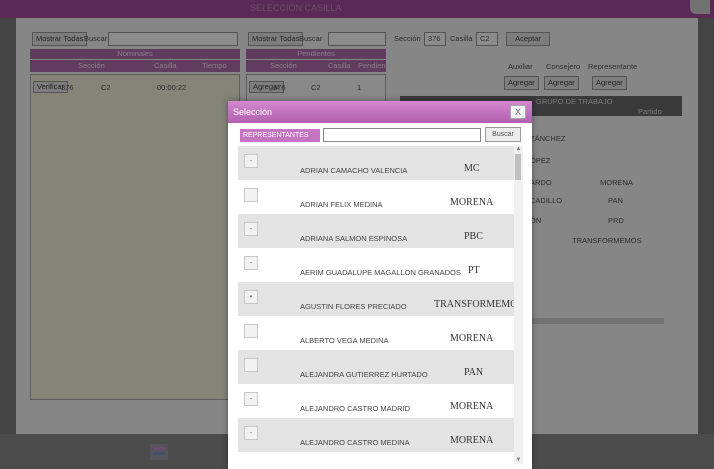  What do you see at coordinates (354, 170) in the screenshot?
I see `item-name: ADRIAN CAMACHO VALENCIA` at bounding box center [354, 170].